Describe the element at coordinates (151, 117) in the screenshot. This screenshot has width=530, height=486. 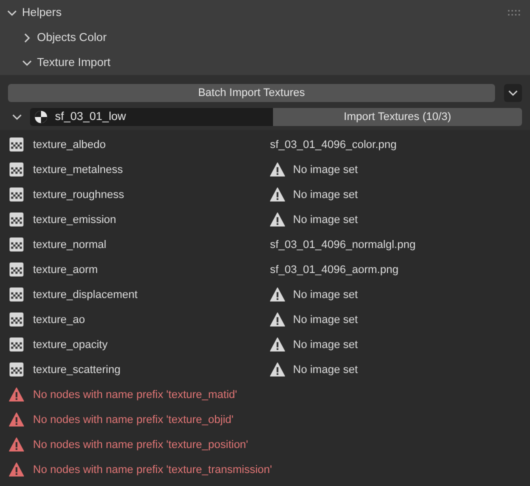
I see `material-field: sf_03_01_low` at that location.